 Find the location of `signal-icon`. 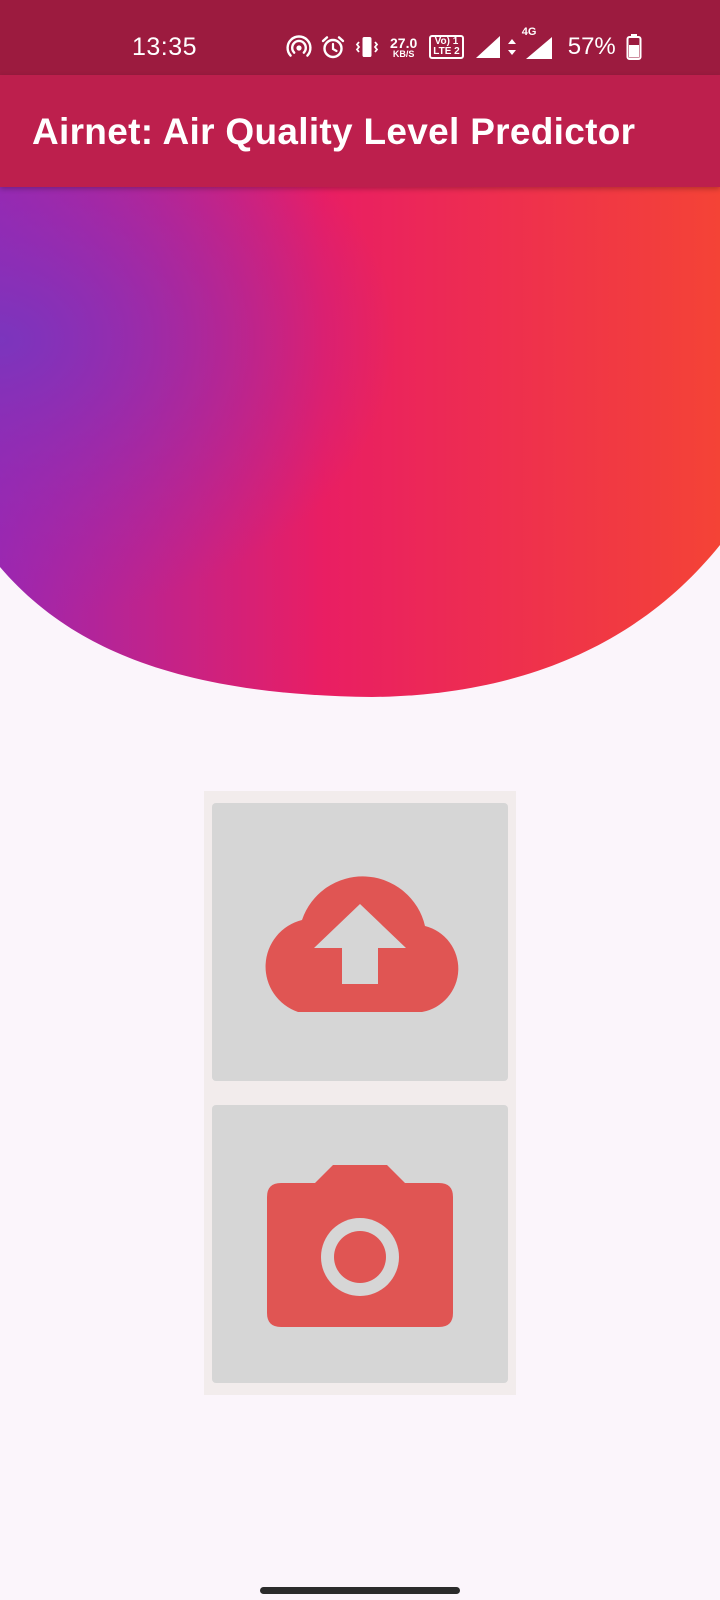

signal-icon is located at coordinates (487, 47).